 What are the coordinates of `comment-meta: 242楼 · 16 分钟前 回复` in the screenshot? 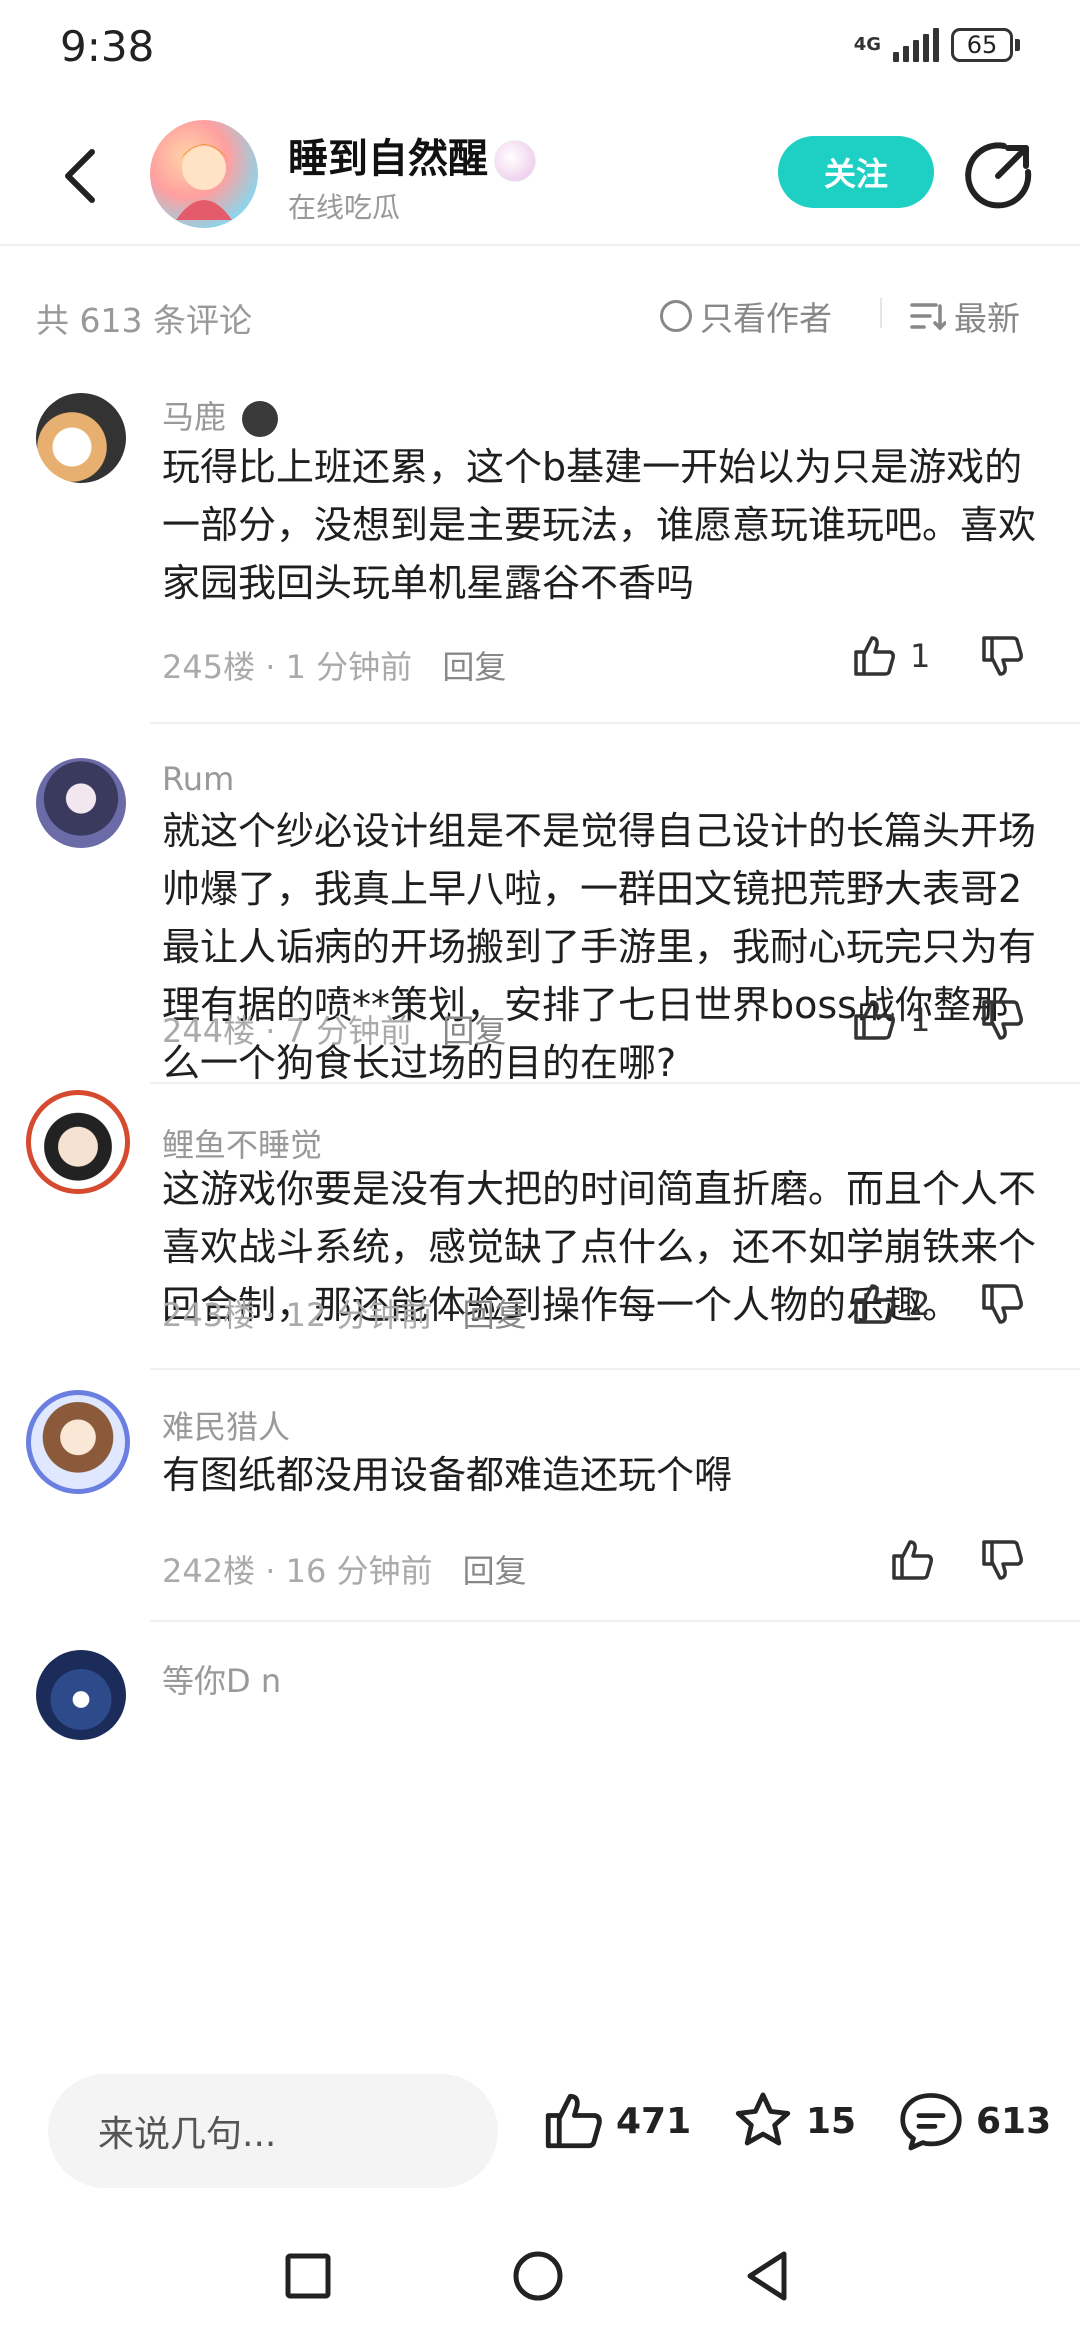 It's located at (344, 1569).